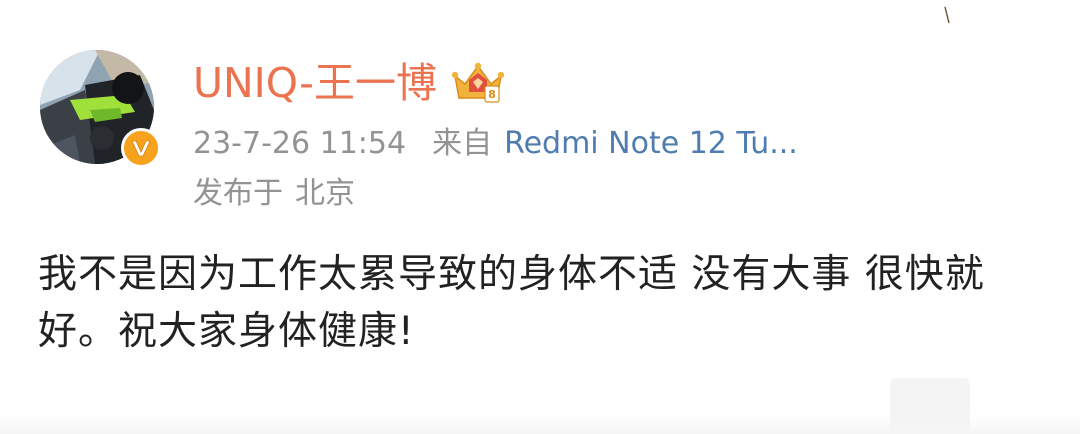 Image resolution: width=1080 pixels, height=434 pixels. What do you see at coordinates (315, 83) in the screenshot?
I see `author-name: UNIQ-王一博` at bounding box center [315, 83].